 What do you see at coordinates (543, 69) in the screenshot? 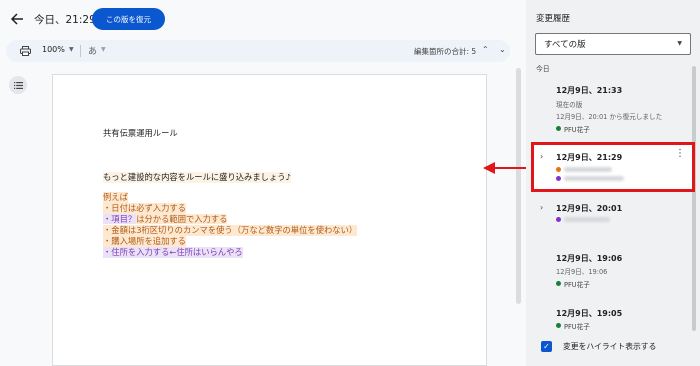
I see `section-today-label: 今日` at bounding box center [543, 69].